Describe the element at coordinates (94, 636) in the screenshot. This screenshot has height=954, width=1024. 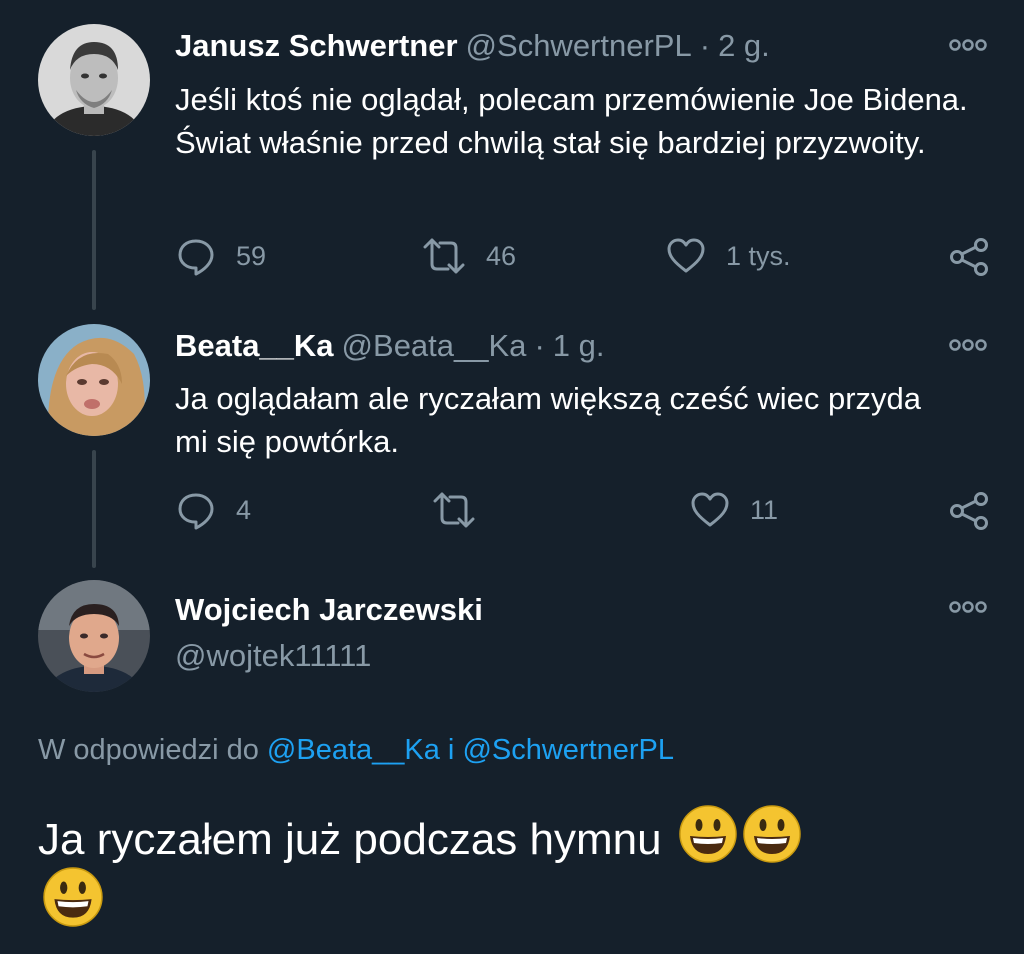
I see `avatar-wojciech` at that location.